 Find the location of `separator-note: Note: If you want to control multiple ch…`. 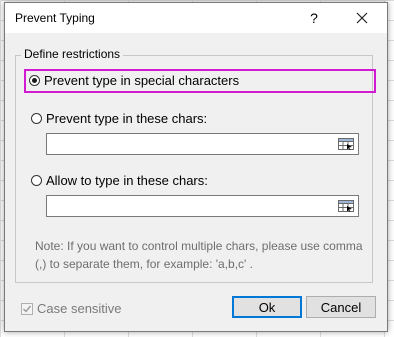

separator-note: Note: If you want to control multiple ch… is located at coordinates (199, 255).